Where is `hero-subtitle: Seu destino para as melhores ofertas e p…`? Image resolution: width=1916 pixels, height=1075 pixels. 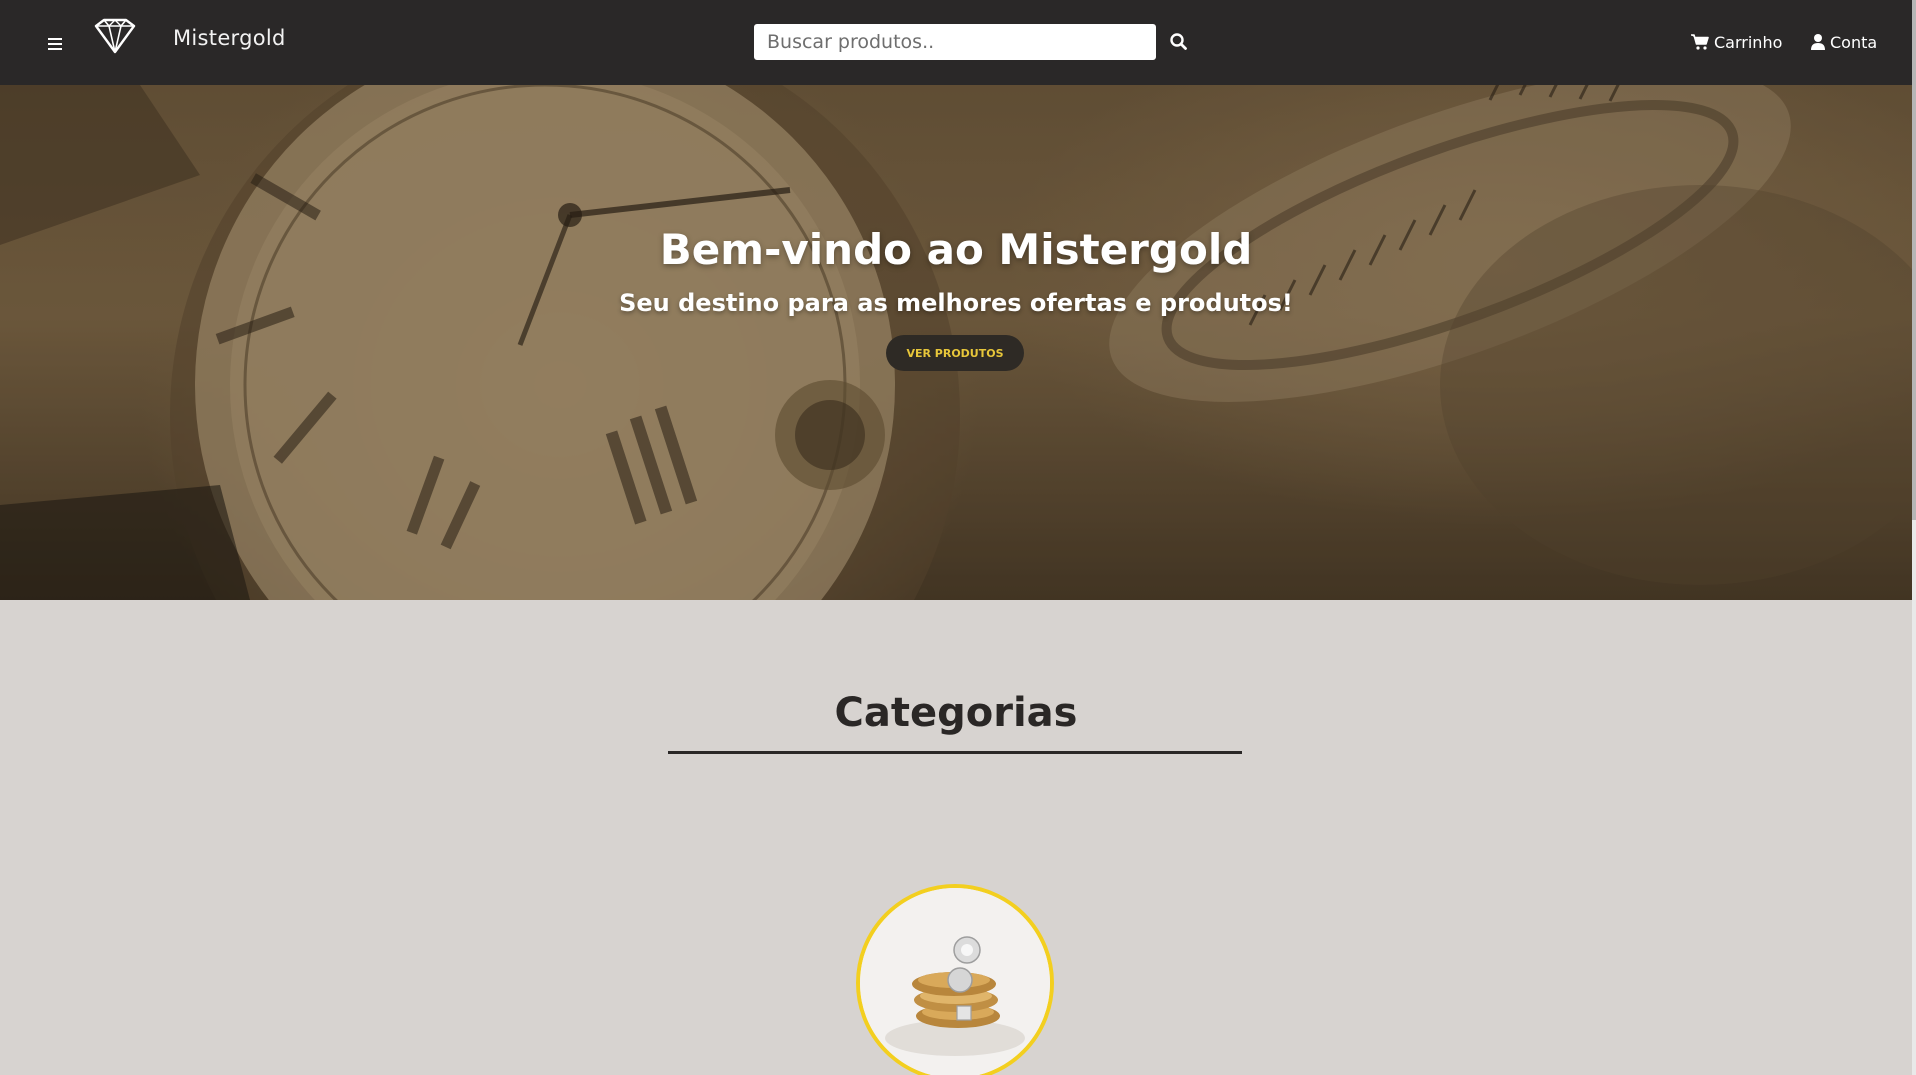
hero-subtitle: Seu destino para as melhores ofertas e p… is located at coordinates (956, 303).